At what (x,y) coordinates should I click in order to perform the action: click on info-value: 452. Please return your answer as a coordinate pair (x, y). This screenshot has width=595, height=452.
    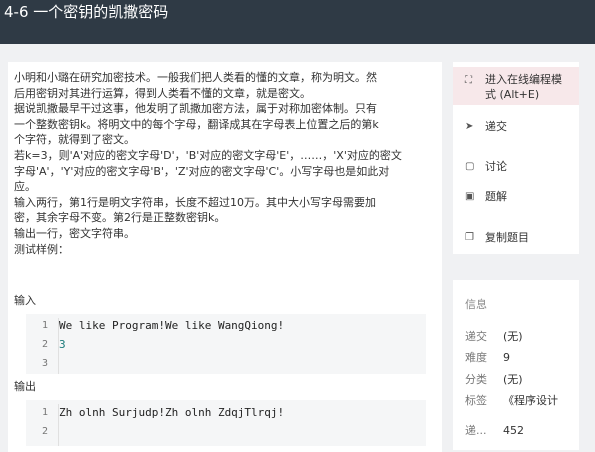
    Looking at the image, I should click on (513, 430).